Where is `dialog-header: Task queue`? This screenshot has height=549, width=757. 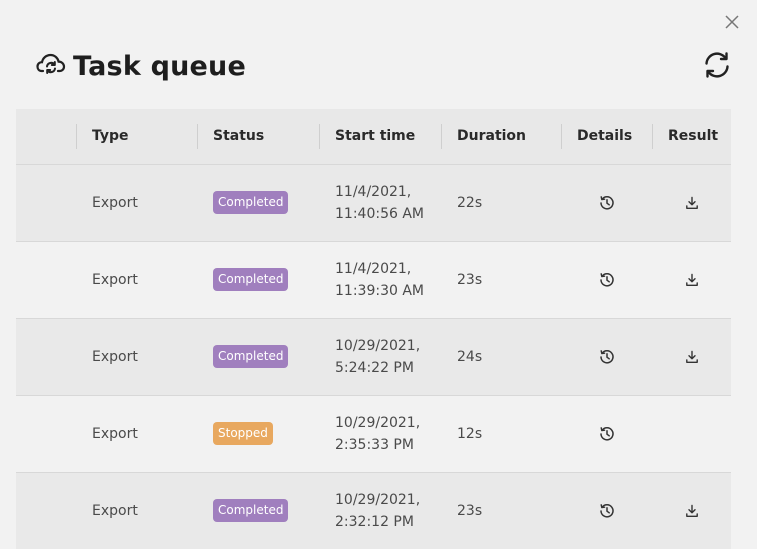 dialog-header: Task queue is located at coordinates (141, 66).